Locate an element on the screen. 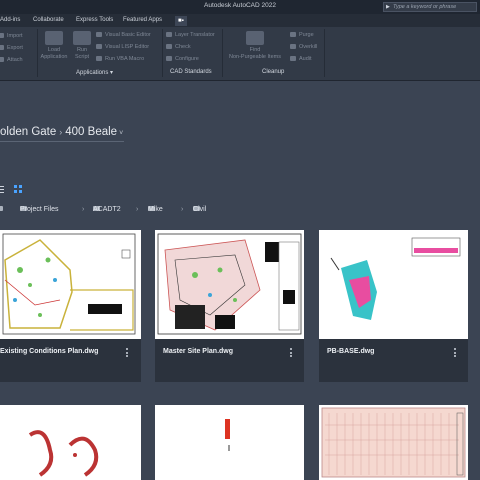 This screenshot has height=480, width=480. tab-featured-apps: Featured Apps is located at coordinates (142, 20).